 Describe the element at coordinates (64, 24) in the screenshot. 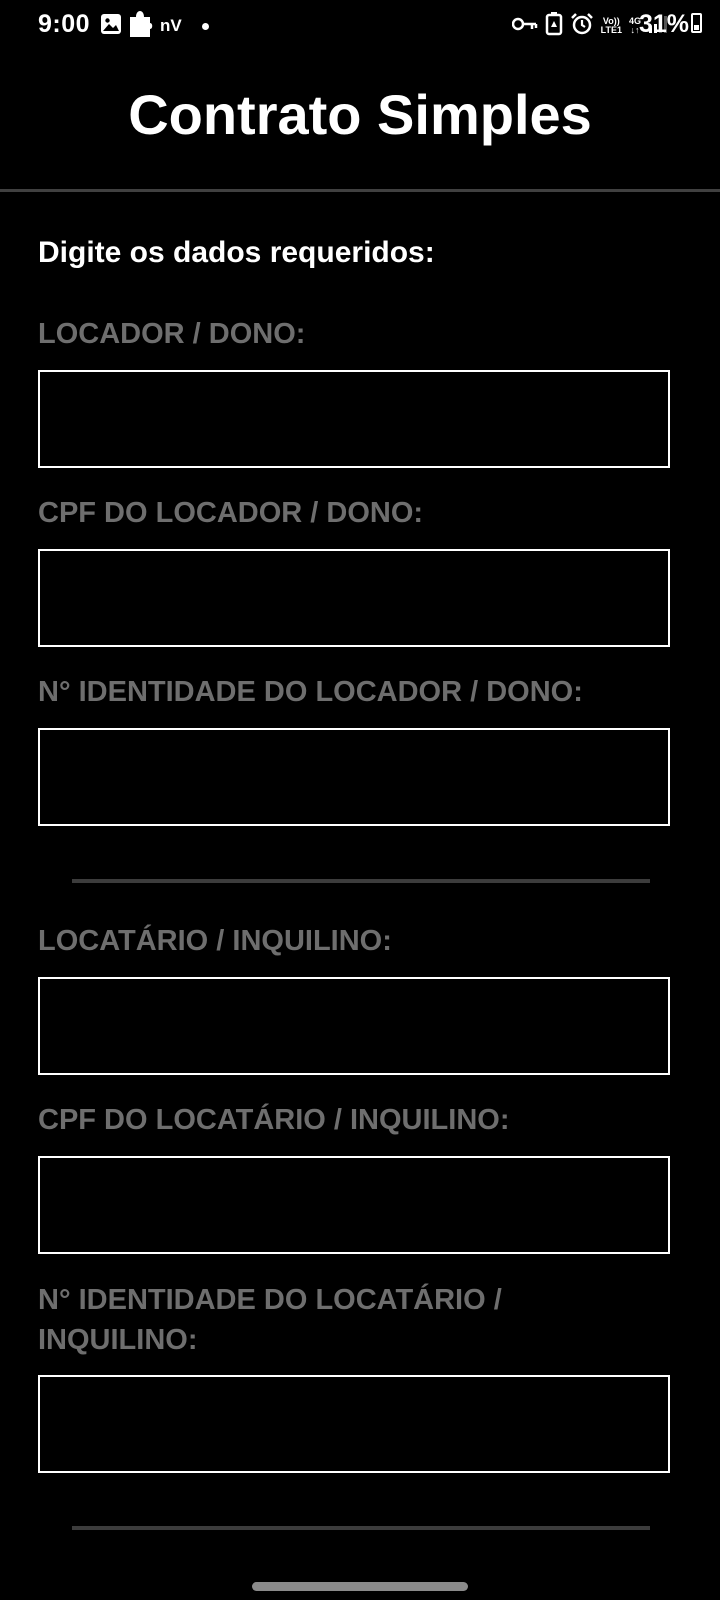

I see `status-time: 9:00` at that location.